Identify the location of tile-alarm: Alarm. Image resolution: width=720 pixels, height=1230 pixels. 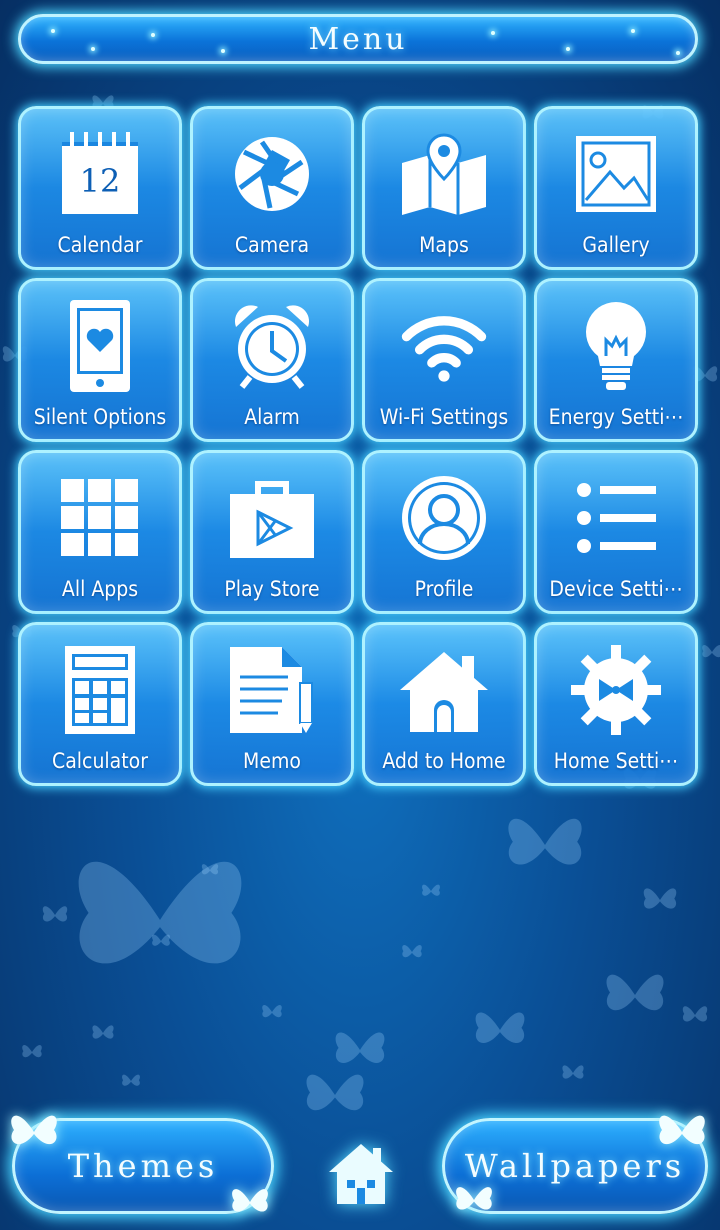
(272, 360).